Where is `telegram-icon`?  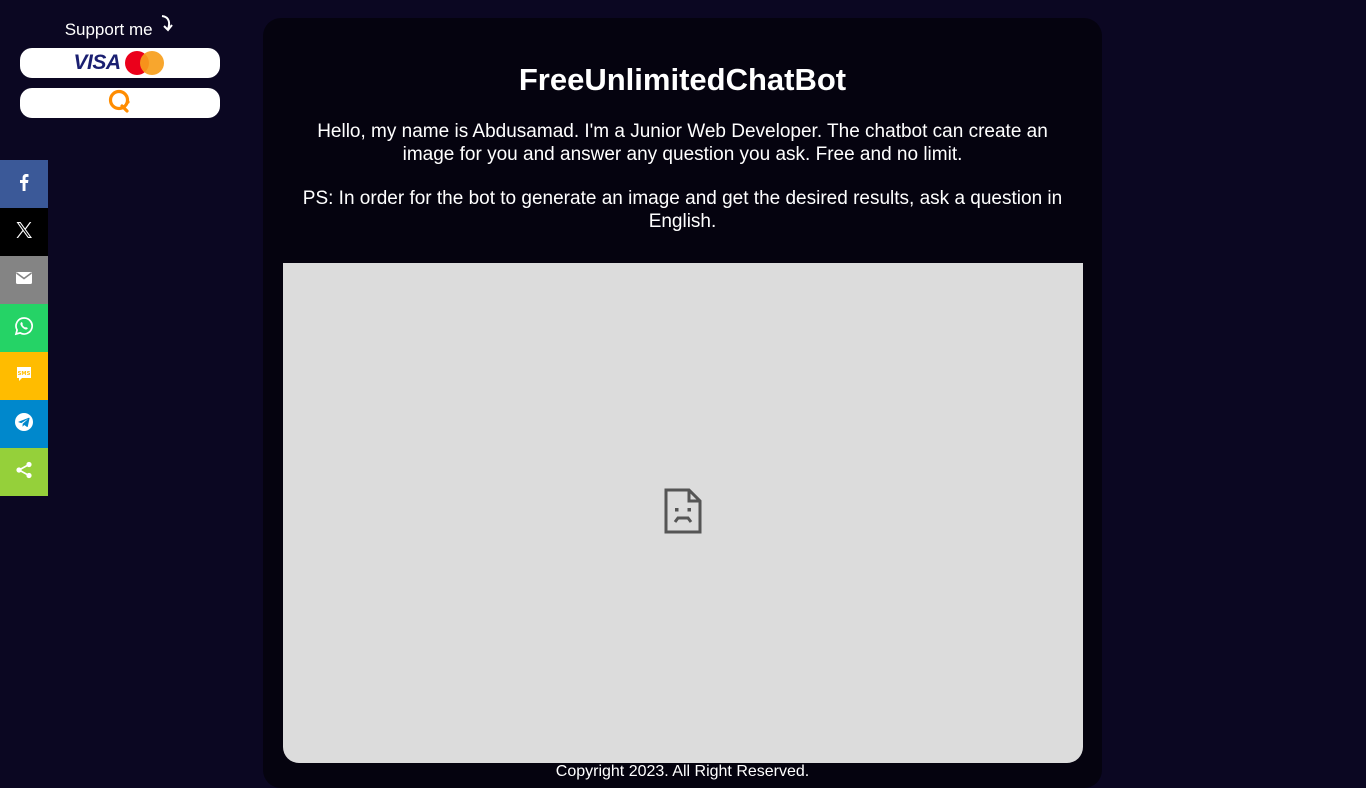
telegram-icon is located at coordinates (24, 424).